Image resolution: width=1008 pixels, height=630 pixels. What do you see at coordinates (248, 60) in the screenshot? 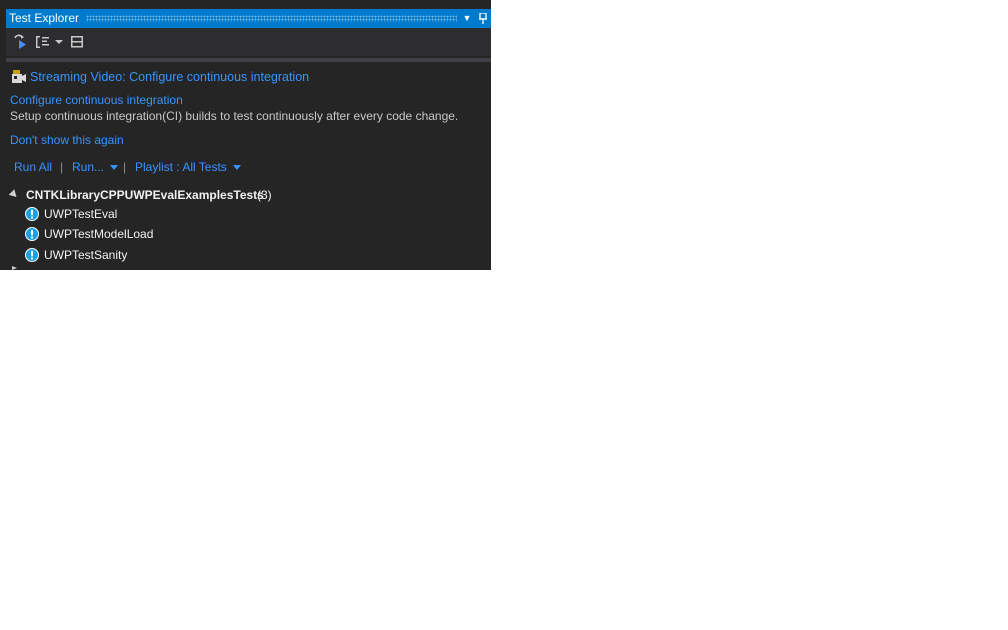
I see `toolbar-divider` at bounding box center [248, 60].